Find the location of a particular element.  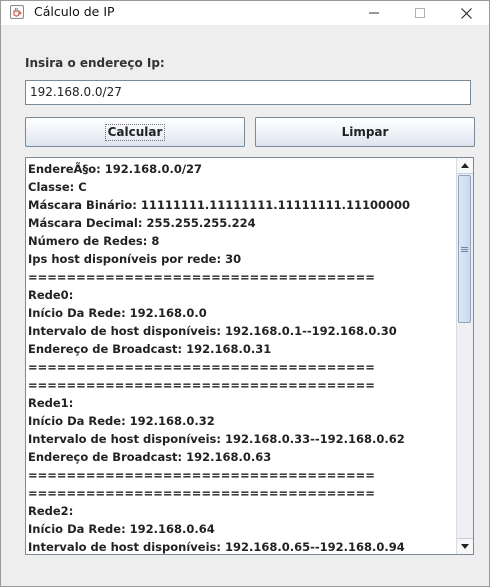

calculate-button-label: Calcular is located at coordinates (135, 132).